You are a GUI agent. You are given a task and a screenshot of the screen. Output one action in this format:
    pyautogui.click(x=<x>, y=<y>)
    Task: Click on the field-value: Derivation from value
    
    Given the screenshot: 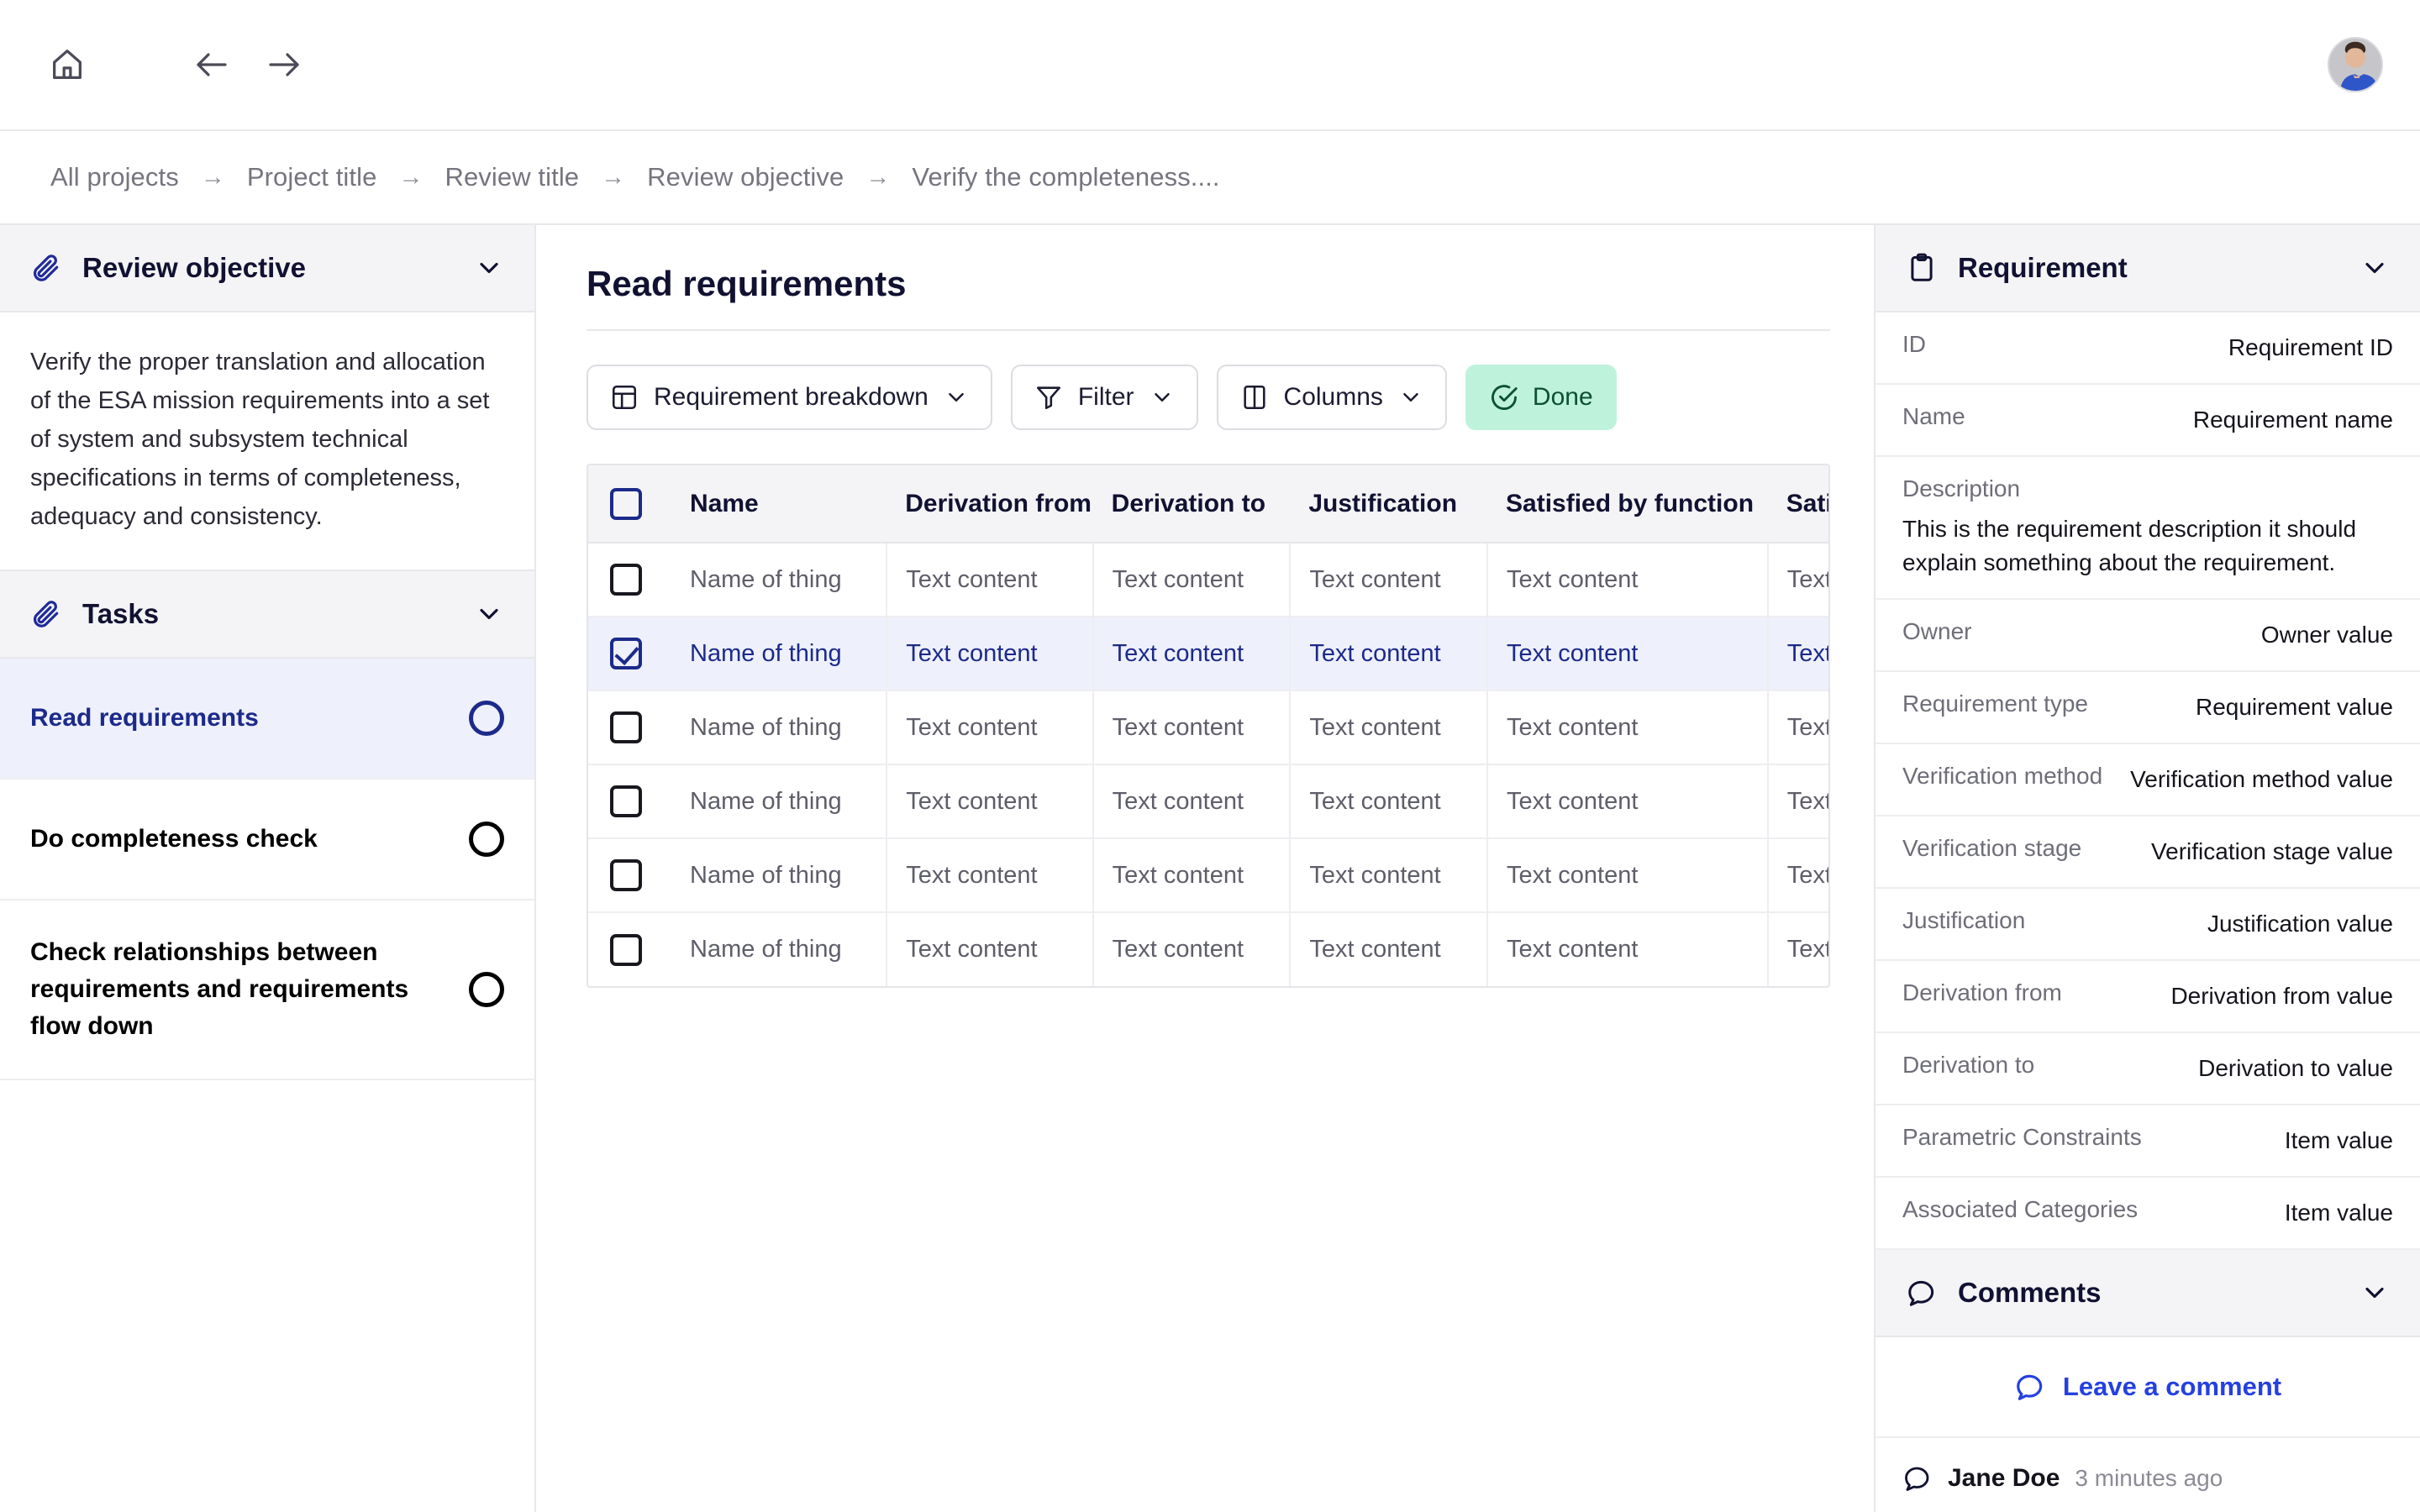 What is the action you would take?
    pyautogui.click(x=2281, y=996)
    